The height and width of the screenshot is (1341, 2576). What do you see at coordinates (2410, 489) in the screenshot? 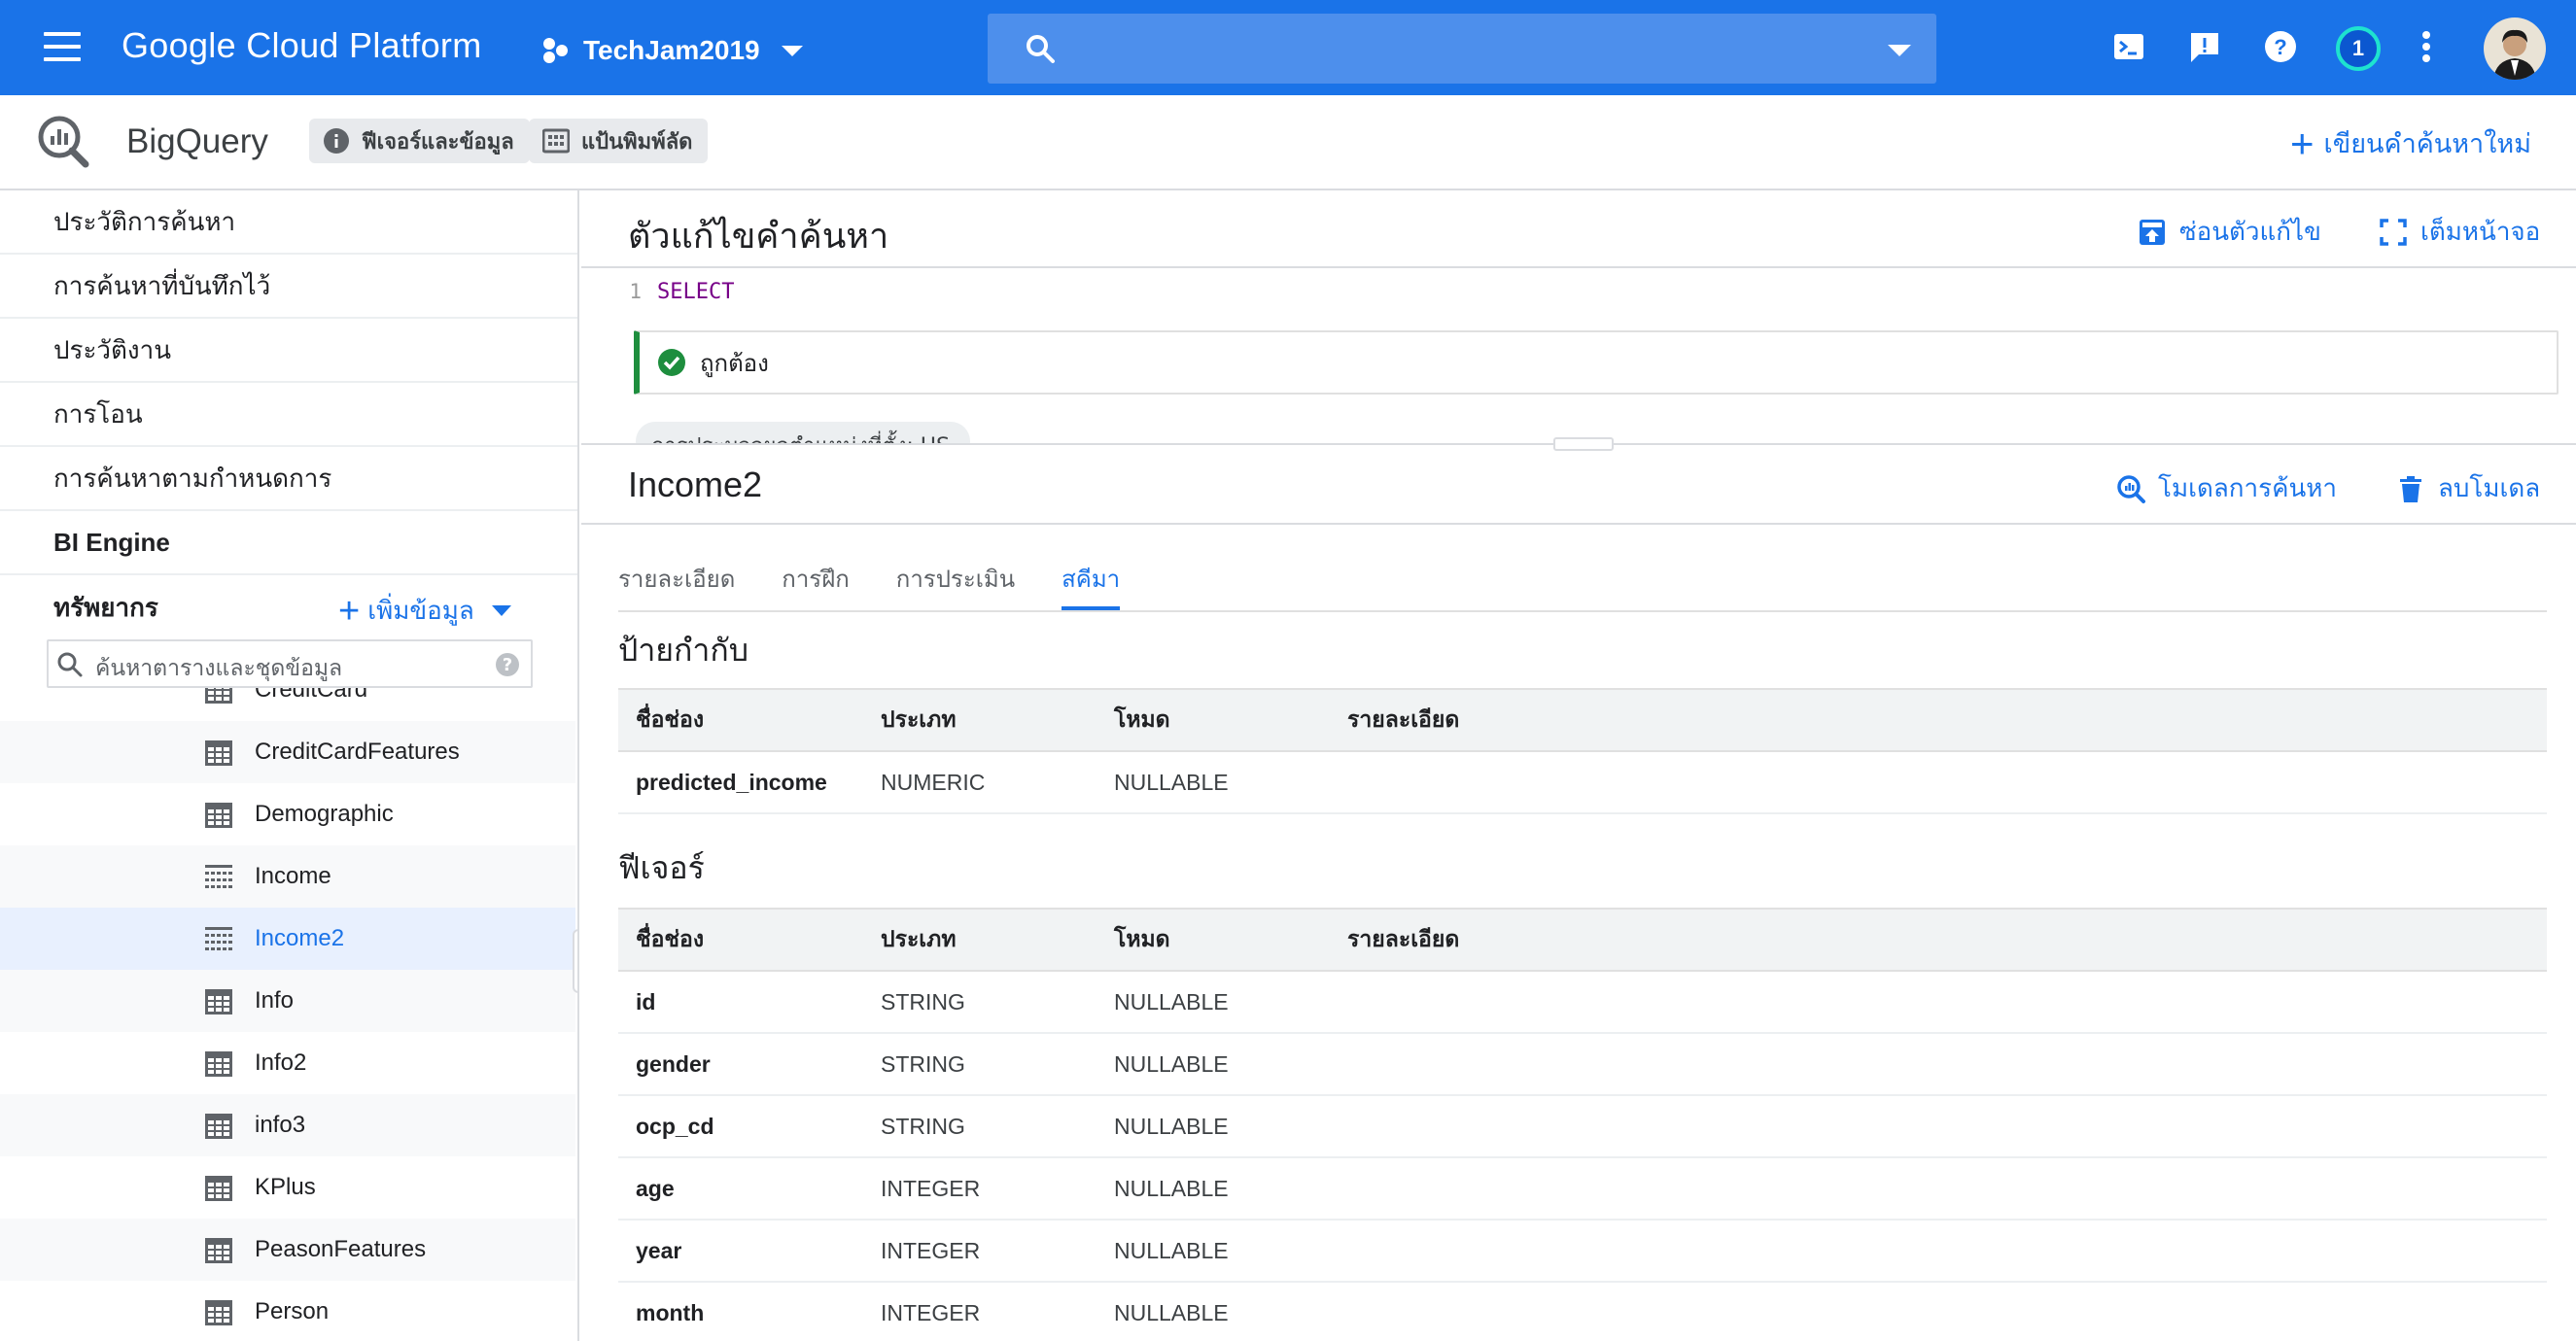
I see `trash-icon` at bounding box center [2410, 489].